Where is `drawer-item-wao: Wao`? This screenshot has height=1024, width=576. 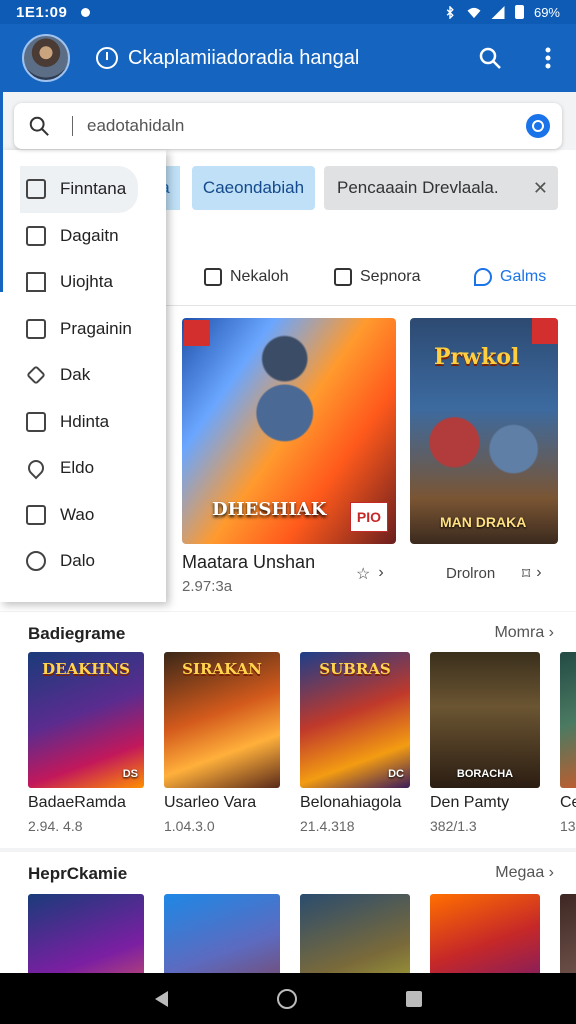 drawer-item-wao: Wao is located at coordinates (83, 515).